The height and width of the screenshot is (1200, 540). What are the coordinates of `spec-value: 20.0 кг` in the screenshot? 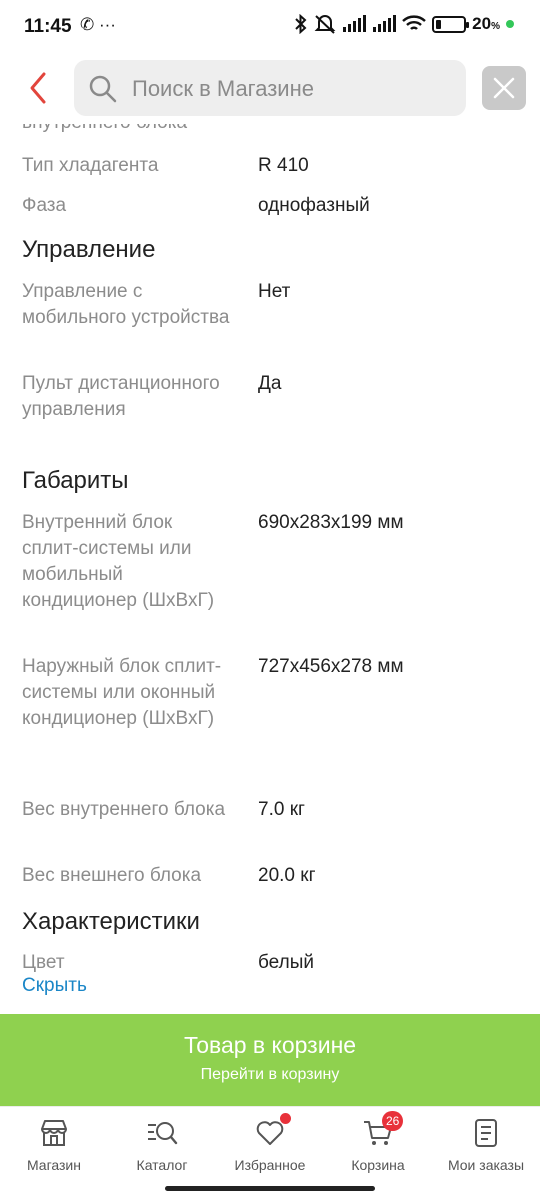 It's located at (287, 875).